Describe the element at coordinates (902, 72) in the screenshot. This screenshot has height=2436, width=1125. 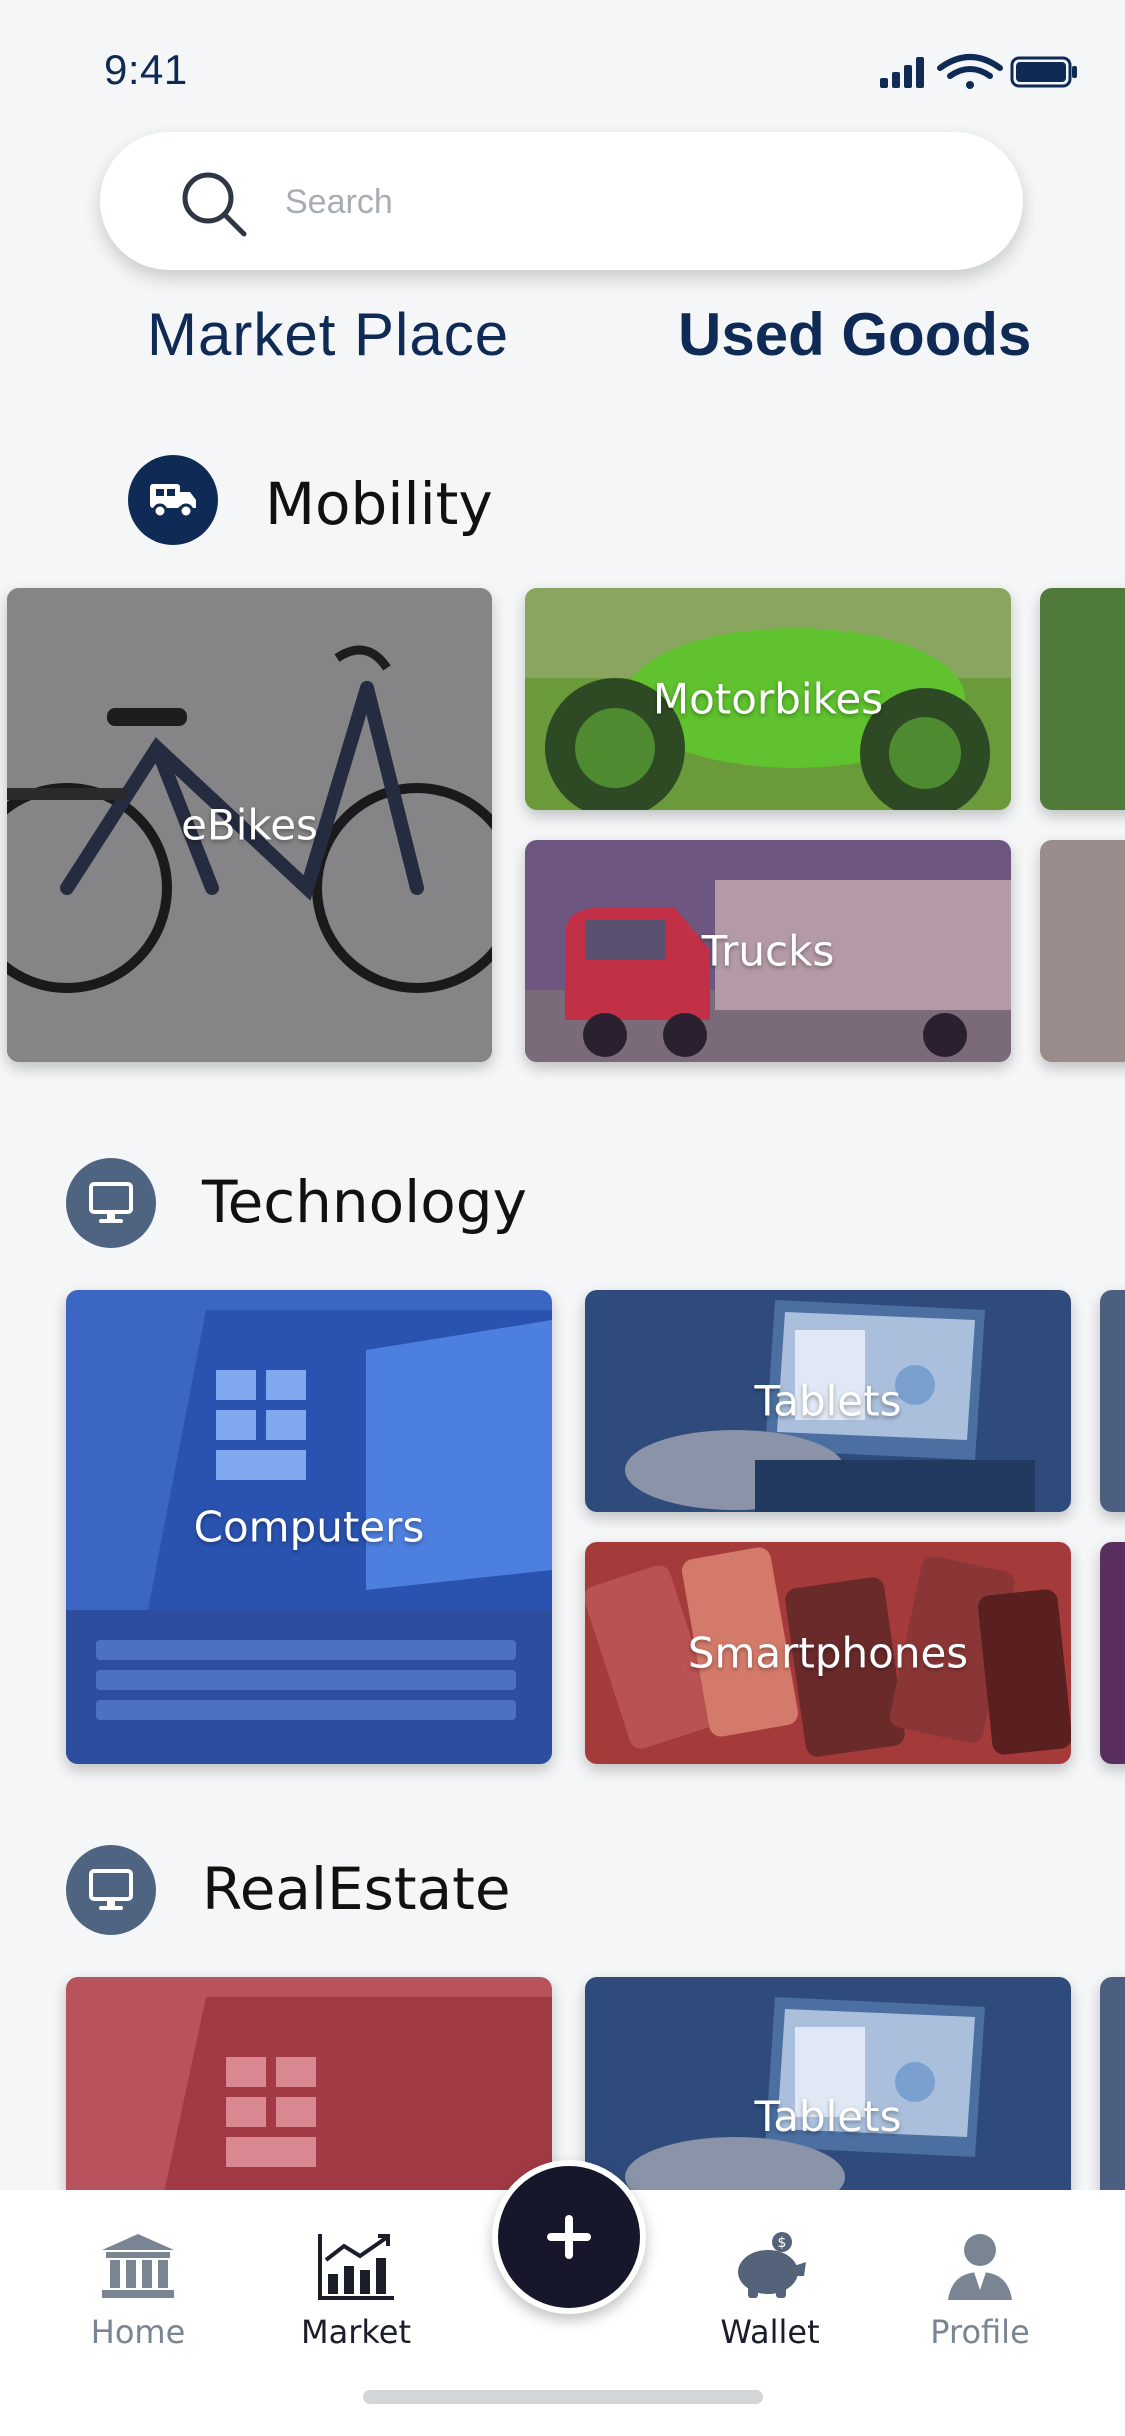
I see `signal-icon` at that location.